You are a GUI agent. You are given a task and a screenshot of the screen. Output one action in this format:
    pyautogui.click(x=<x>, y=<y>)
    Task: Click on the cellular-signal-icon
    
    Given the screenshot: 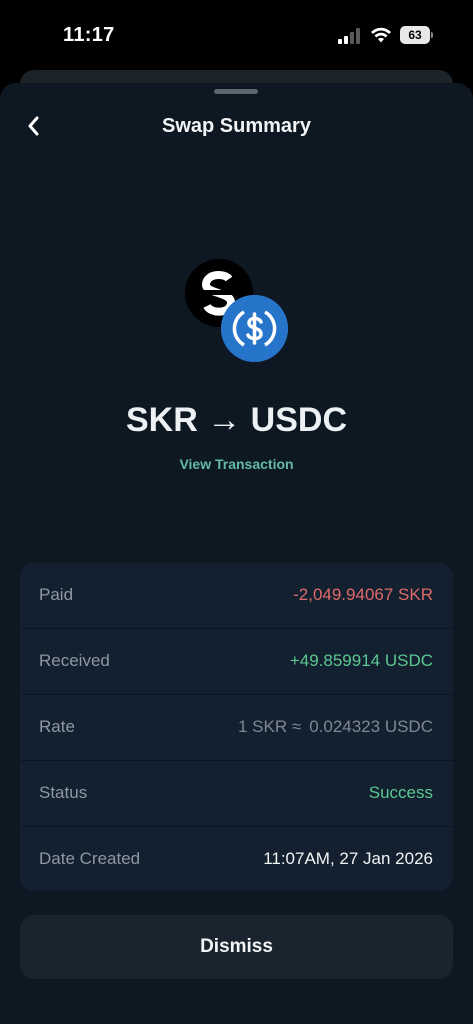 What is the action you would take?
    pyautogui.click(x=349, y=36)
    